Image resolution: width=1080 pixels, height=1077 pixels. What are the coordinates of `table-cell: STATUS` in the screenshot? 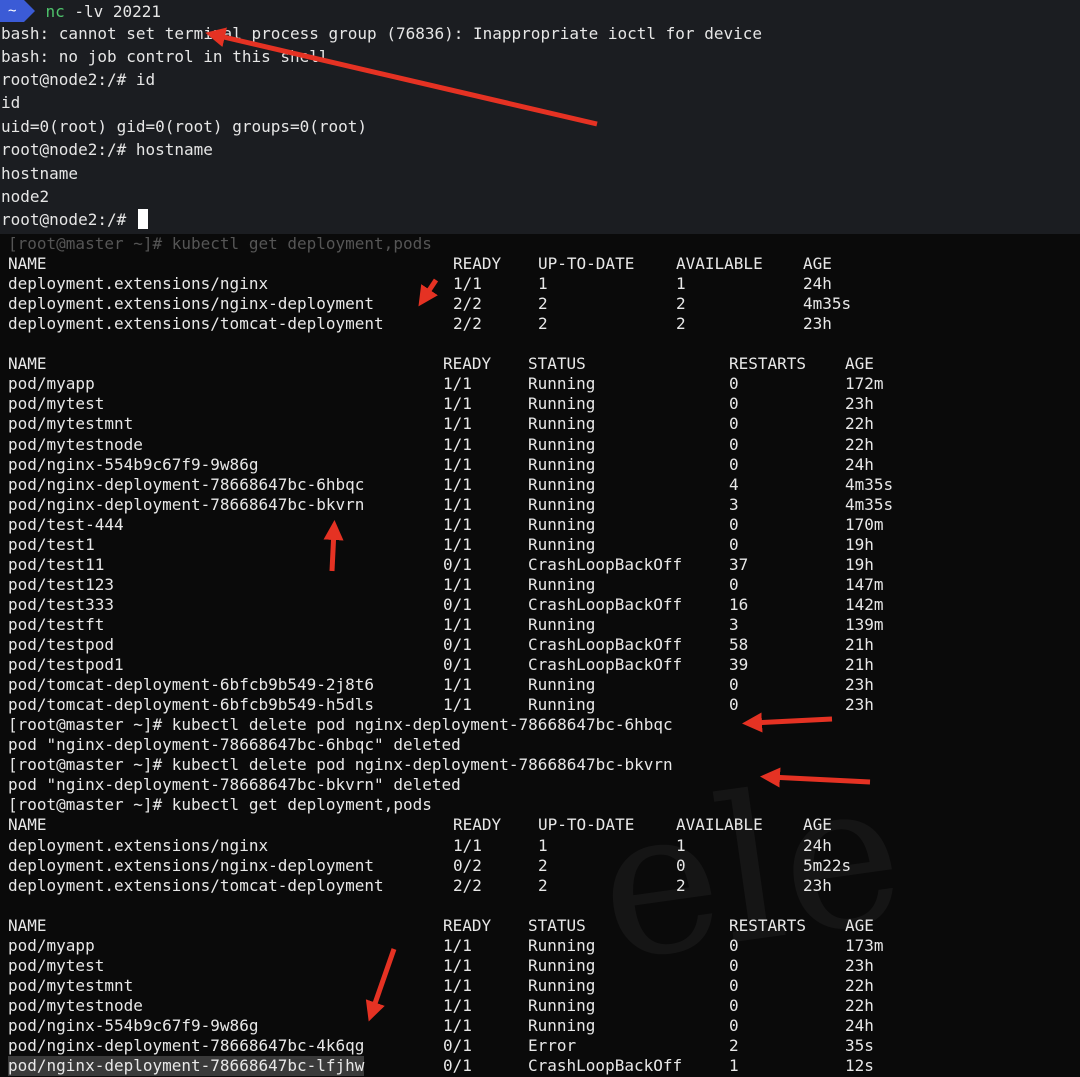 It's located at (557, 364).